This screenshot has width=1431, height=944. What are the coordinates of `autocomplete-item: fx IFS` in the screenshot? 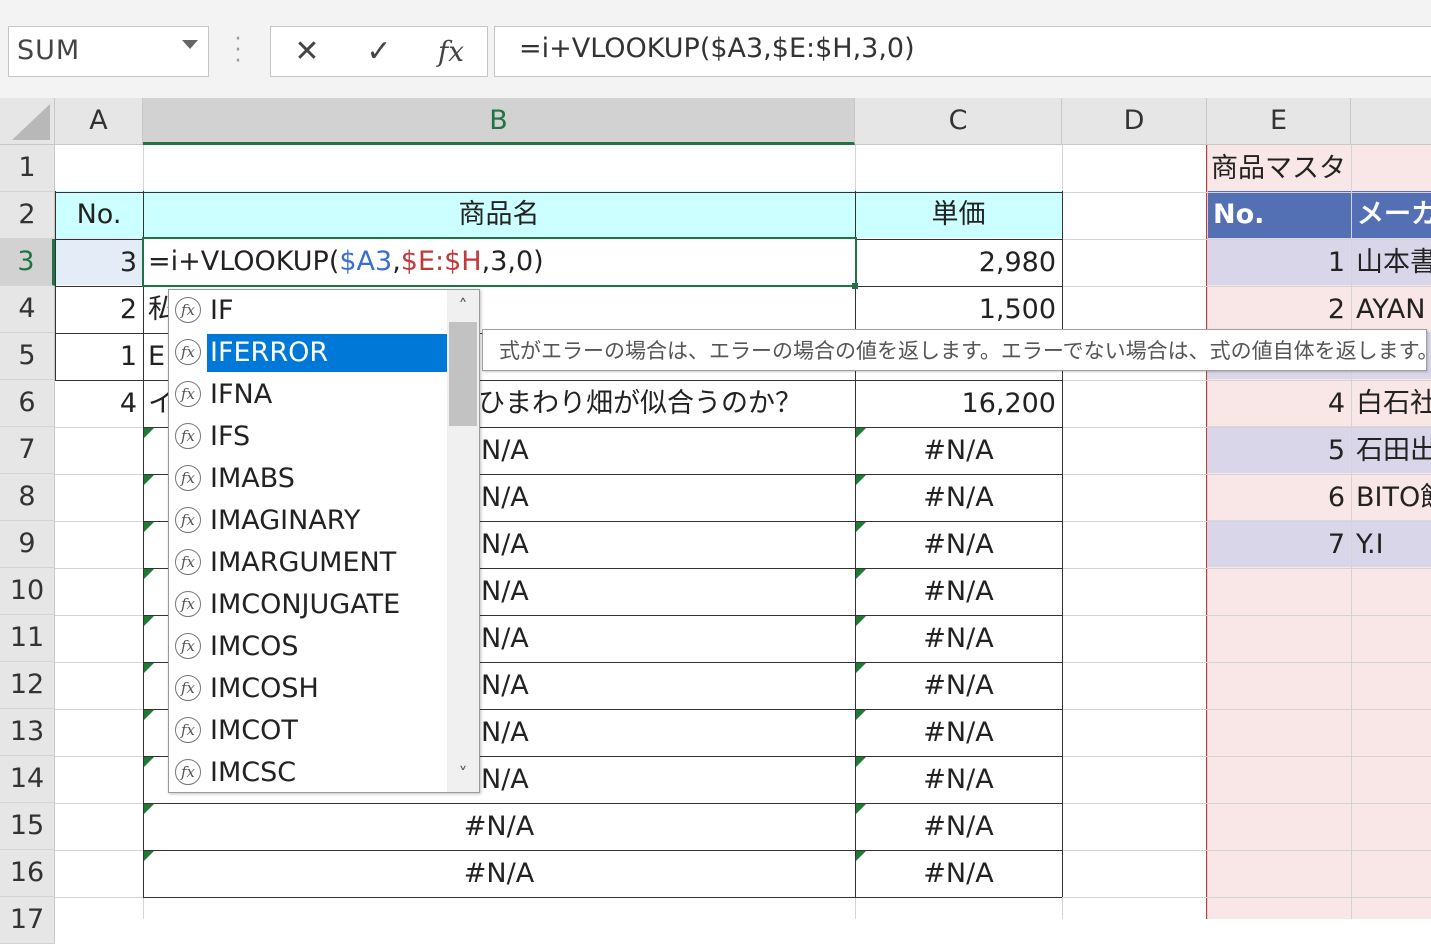 It's located at (310, 436).